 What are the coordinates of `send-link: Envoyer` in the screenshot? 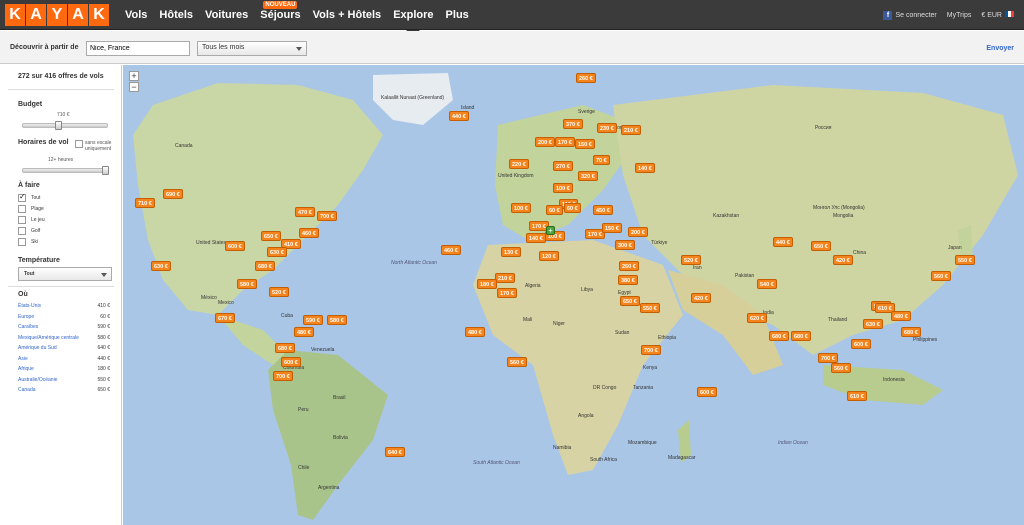 It's located at (1000, 48).